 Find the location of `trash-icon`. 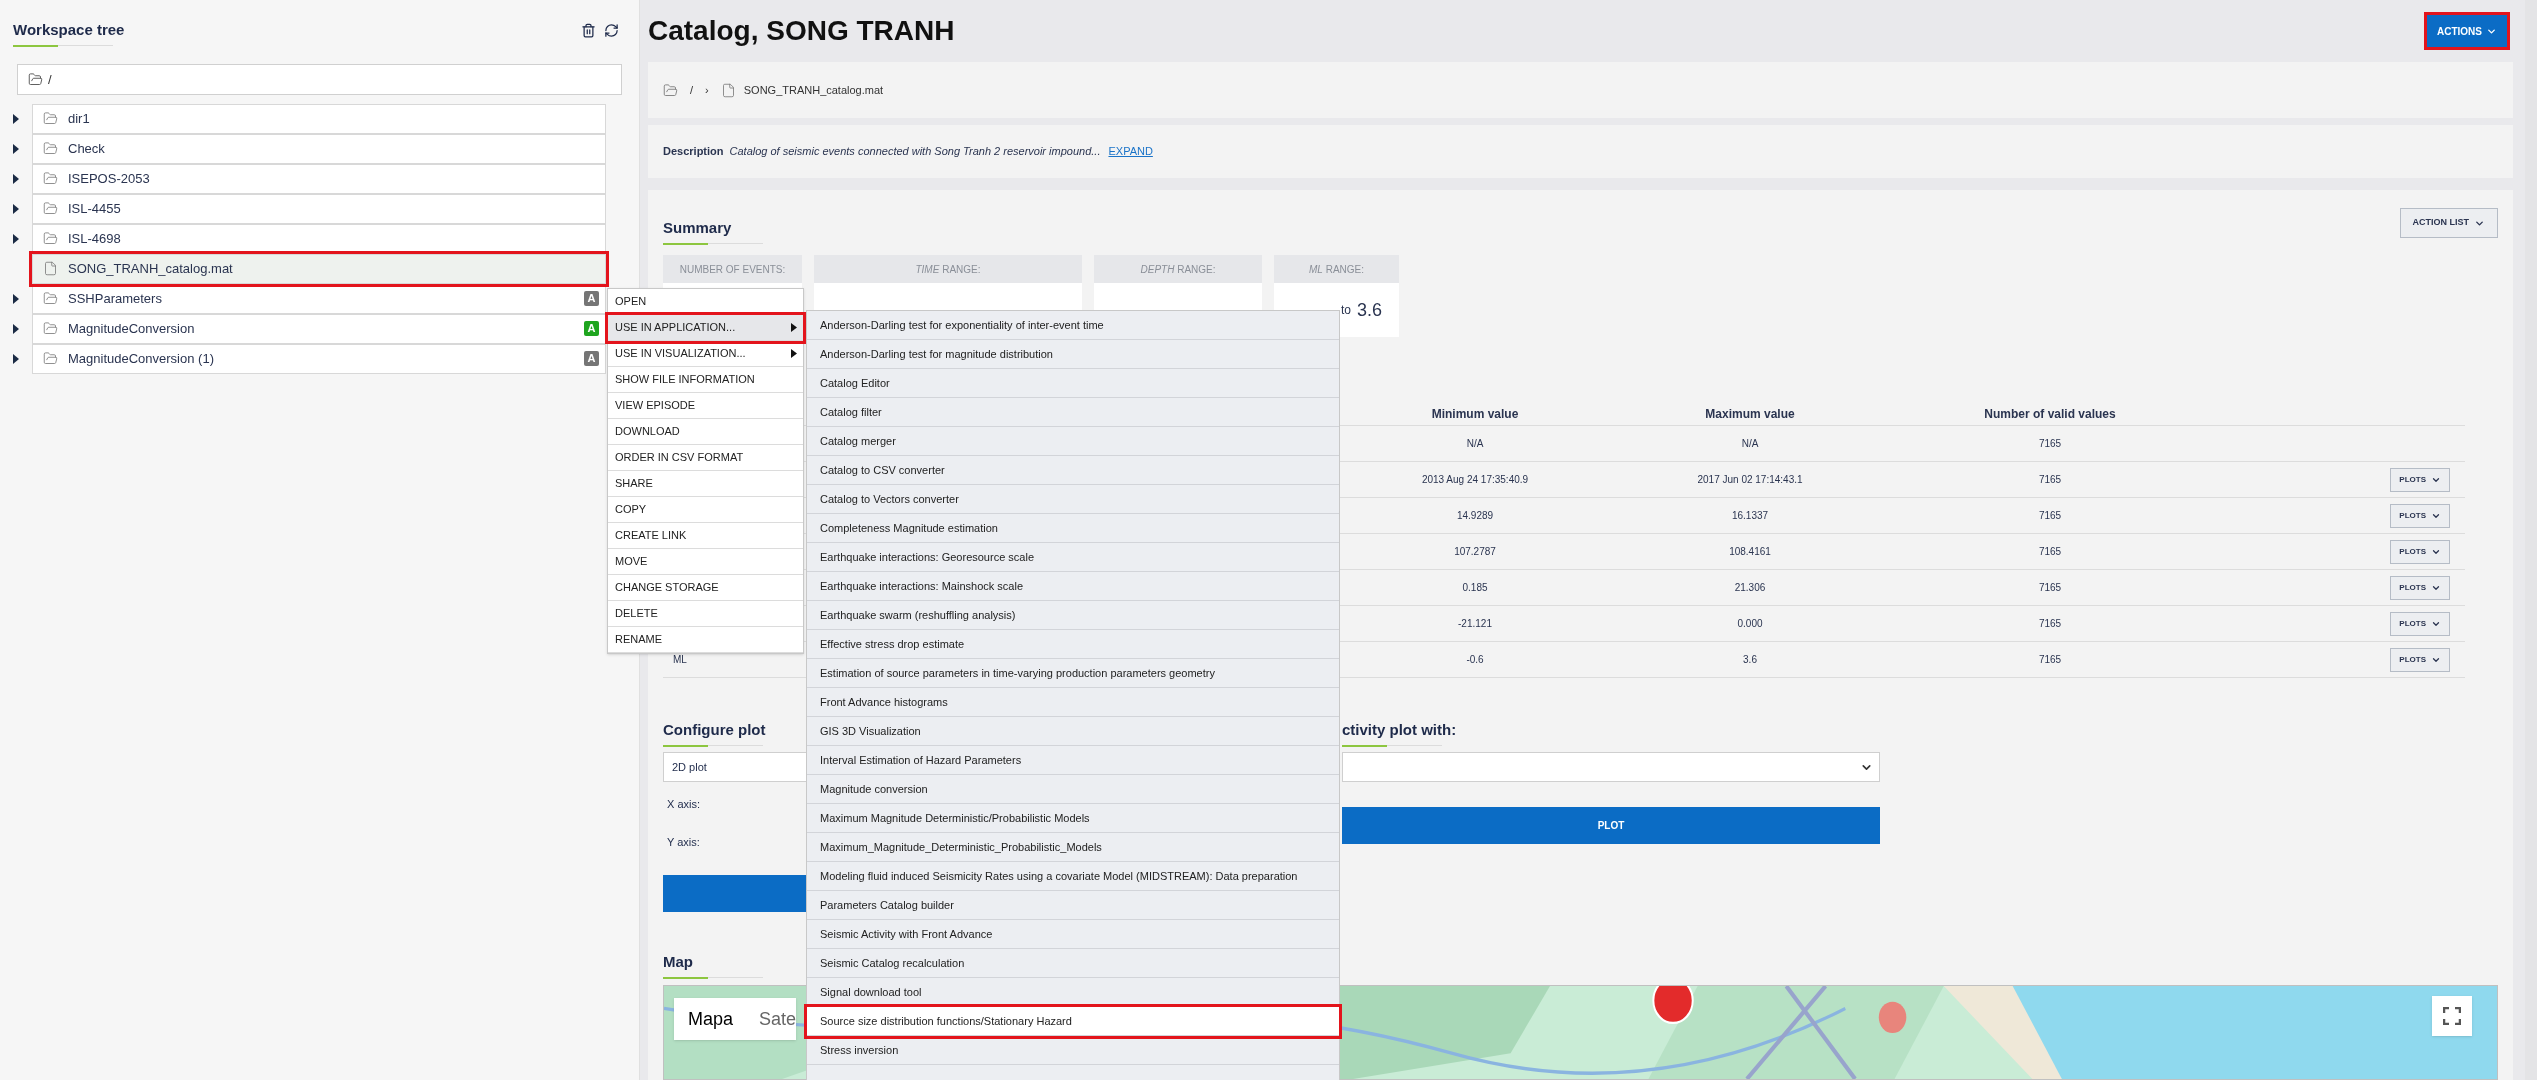

trash-icon is located at coordinates (588, 30).